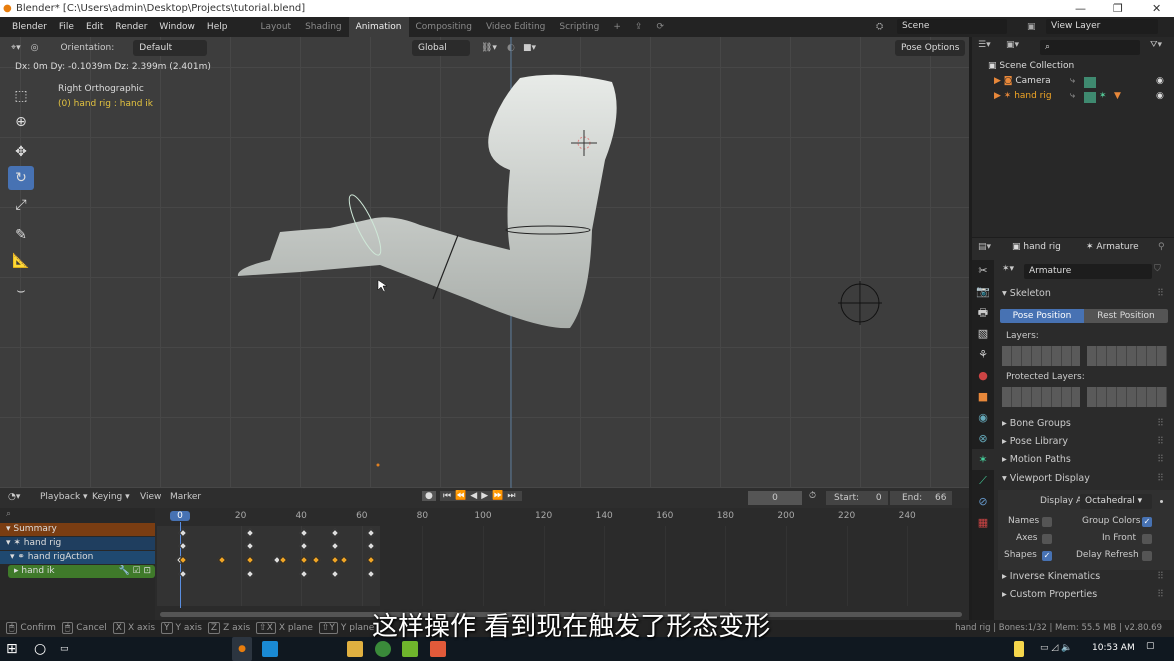  I want to click on outliner-item-hand-rig: ▶ ✶ hand rig ⤷ ✶ ▼ ◉, so click(1083, 97).